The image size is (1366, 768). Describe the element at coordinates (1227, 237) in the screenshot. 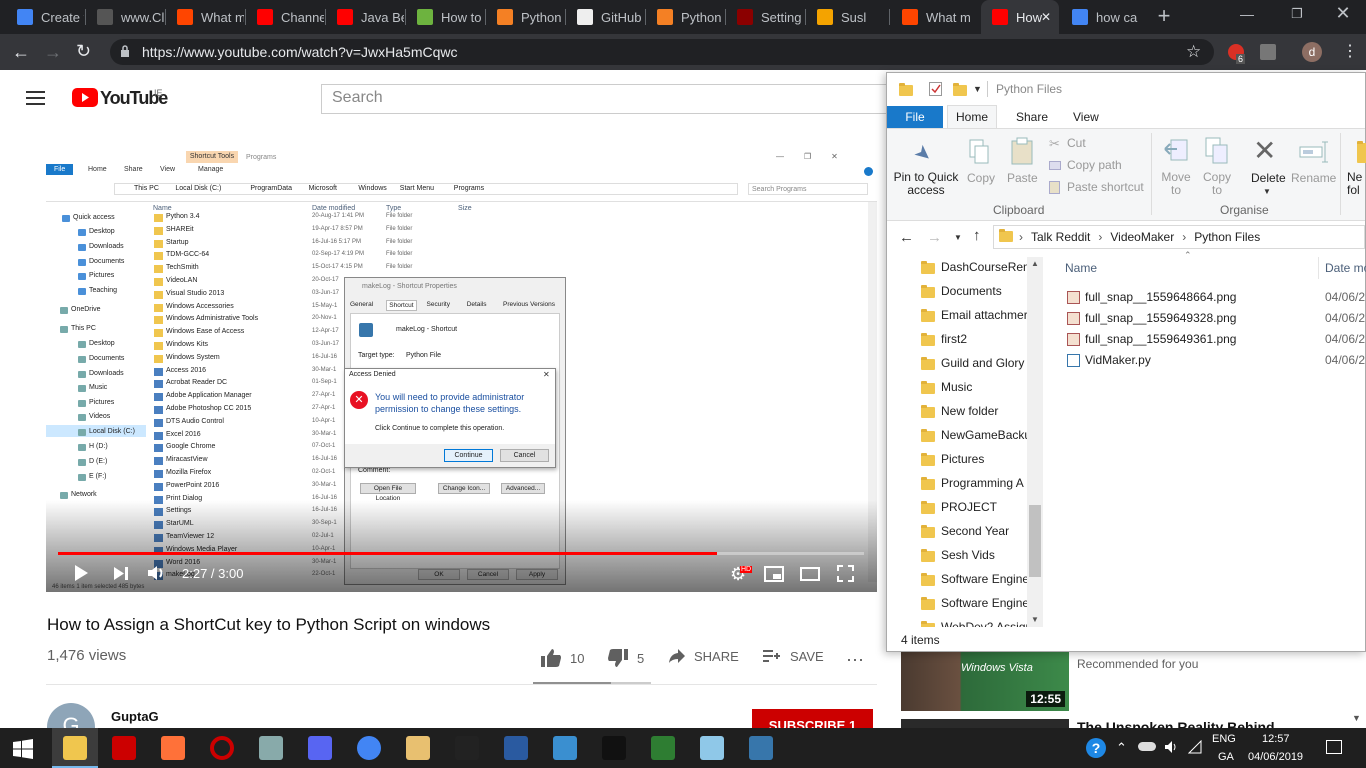

I see `breadcrumb-item: Python Files` at that location.